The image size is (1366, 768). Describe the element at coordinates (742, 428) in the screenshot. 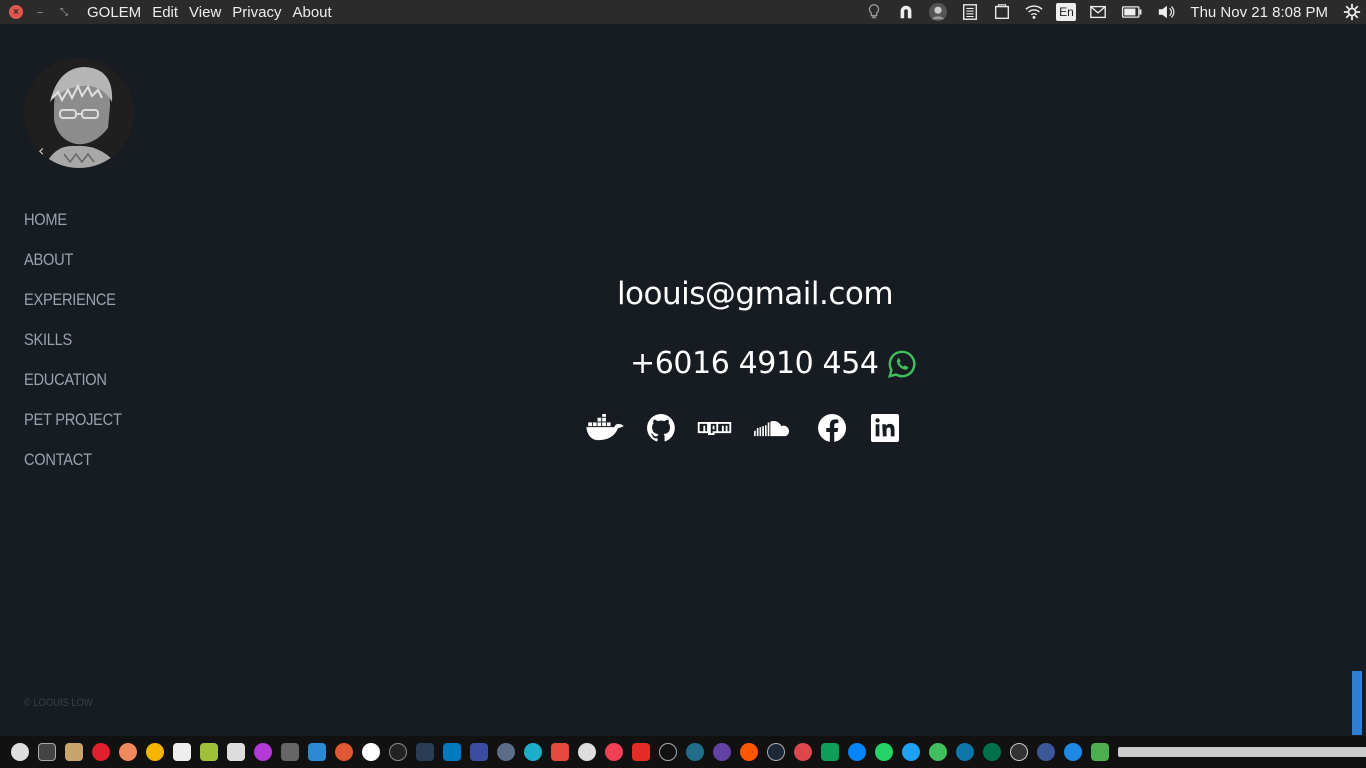

I see `social-links` at that location.